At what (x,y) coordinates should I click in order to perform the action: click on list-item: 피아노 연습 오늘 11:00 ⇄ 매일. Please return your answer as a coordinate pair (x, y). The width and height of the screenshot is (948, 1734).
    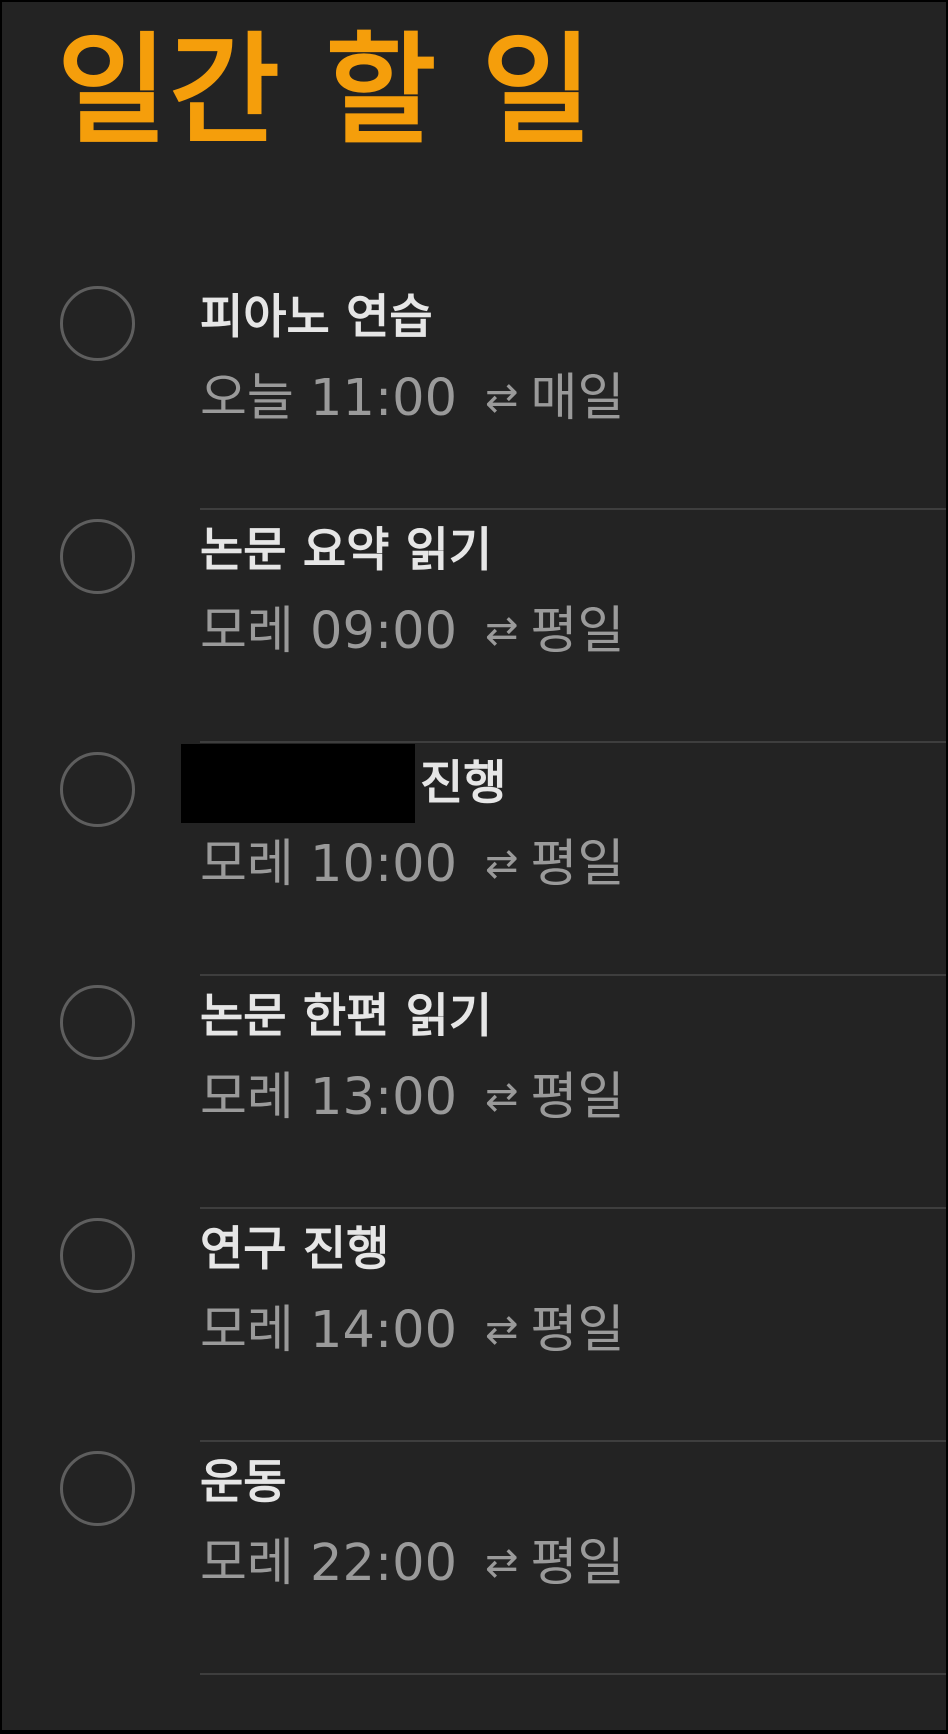
    Looking at the image, I should click on (474, 394).